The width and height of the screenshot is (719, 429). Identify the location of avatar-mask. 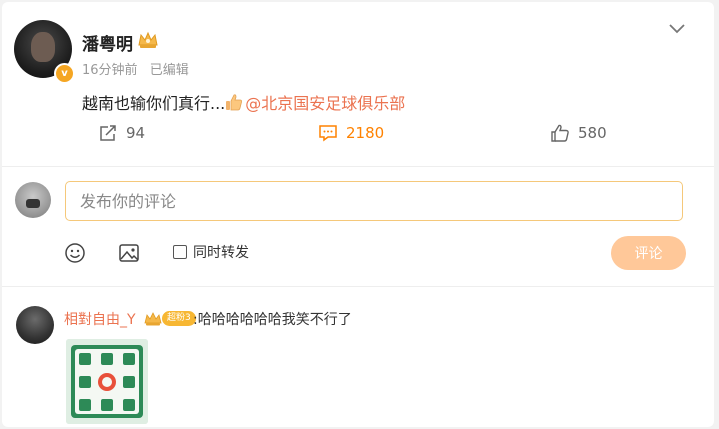
(33, 203).